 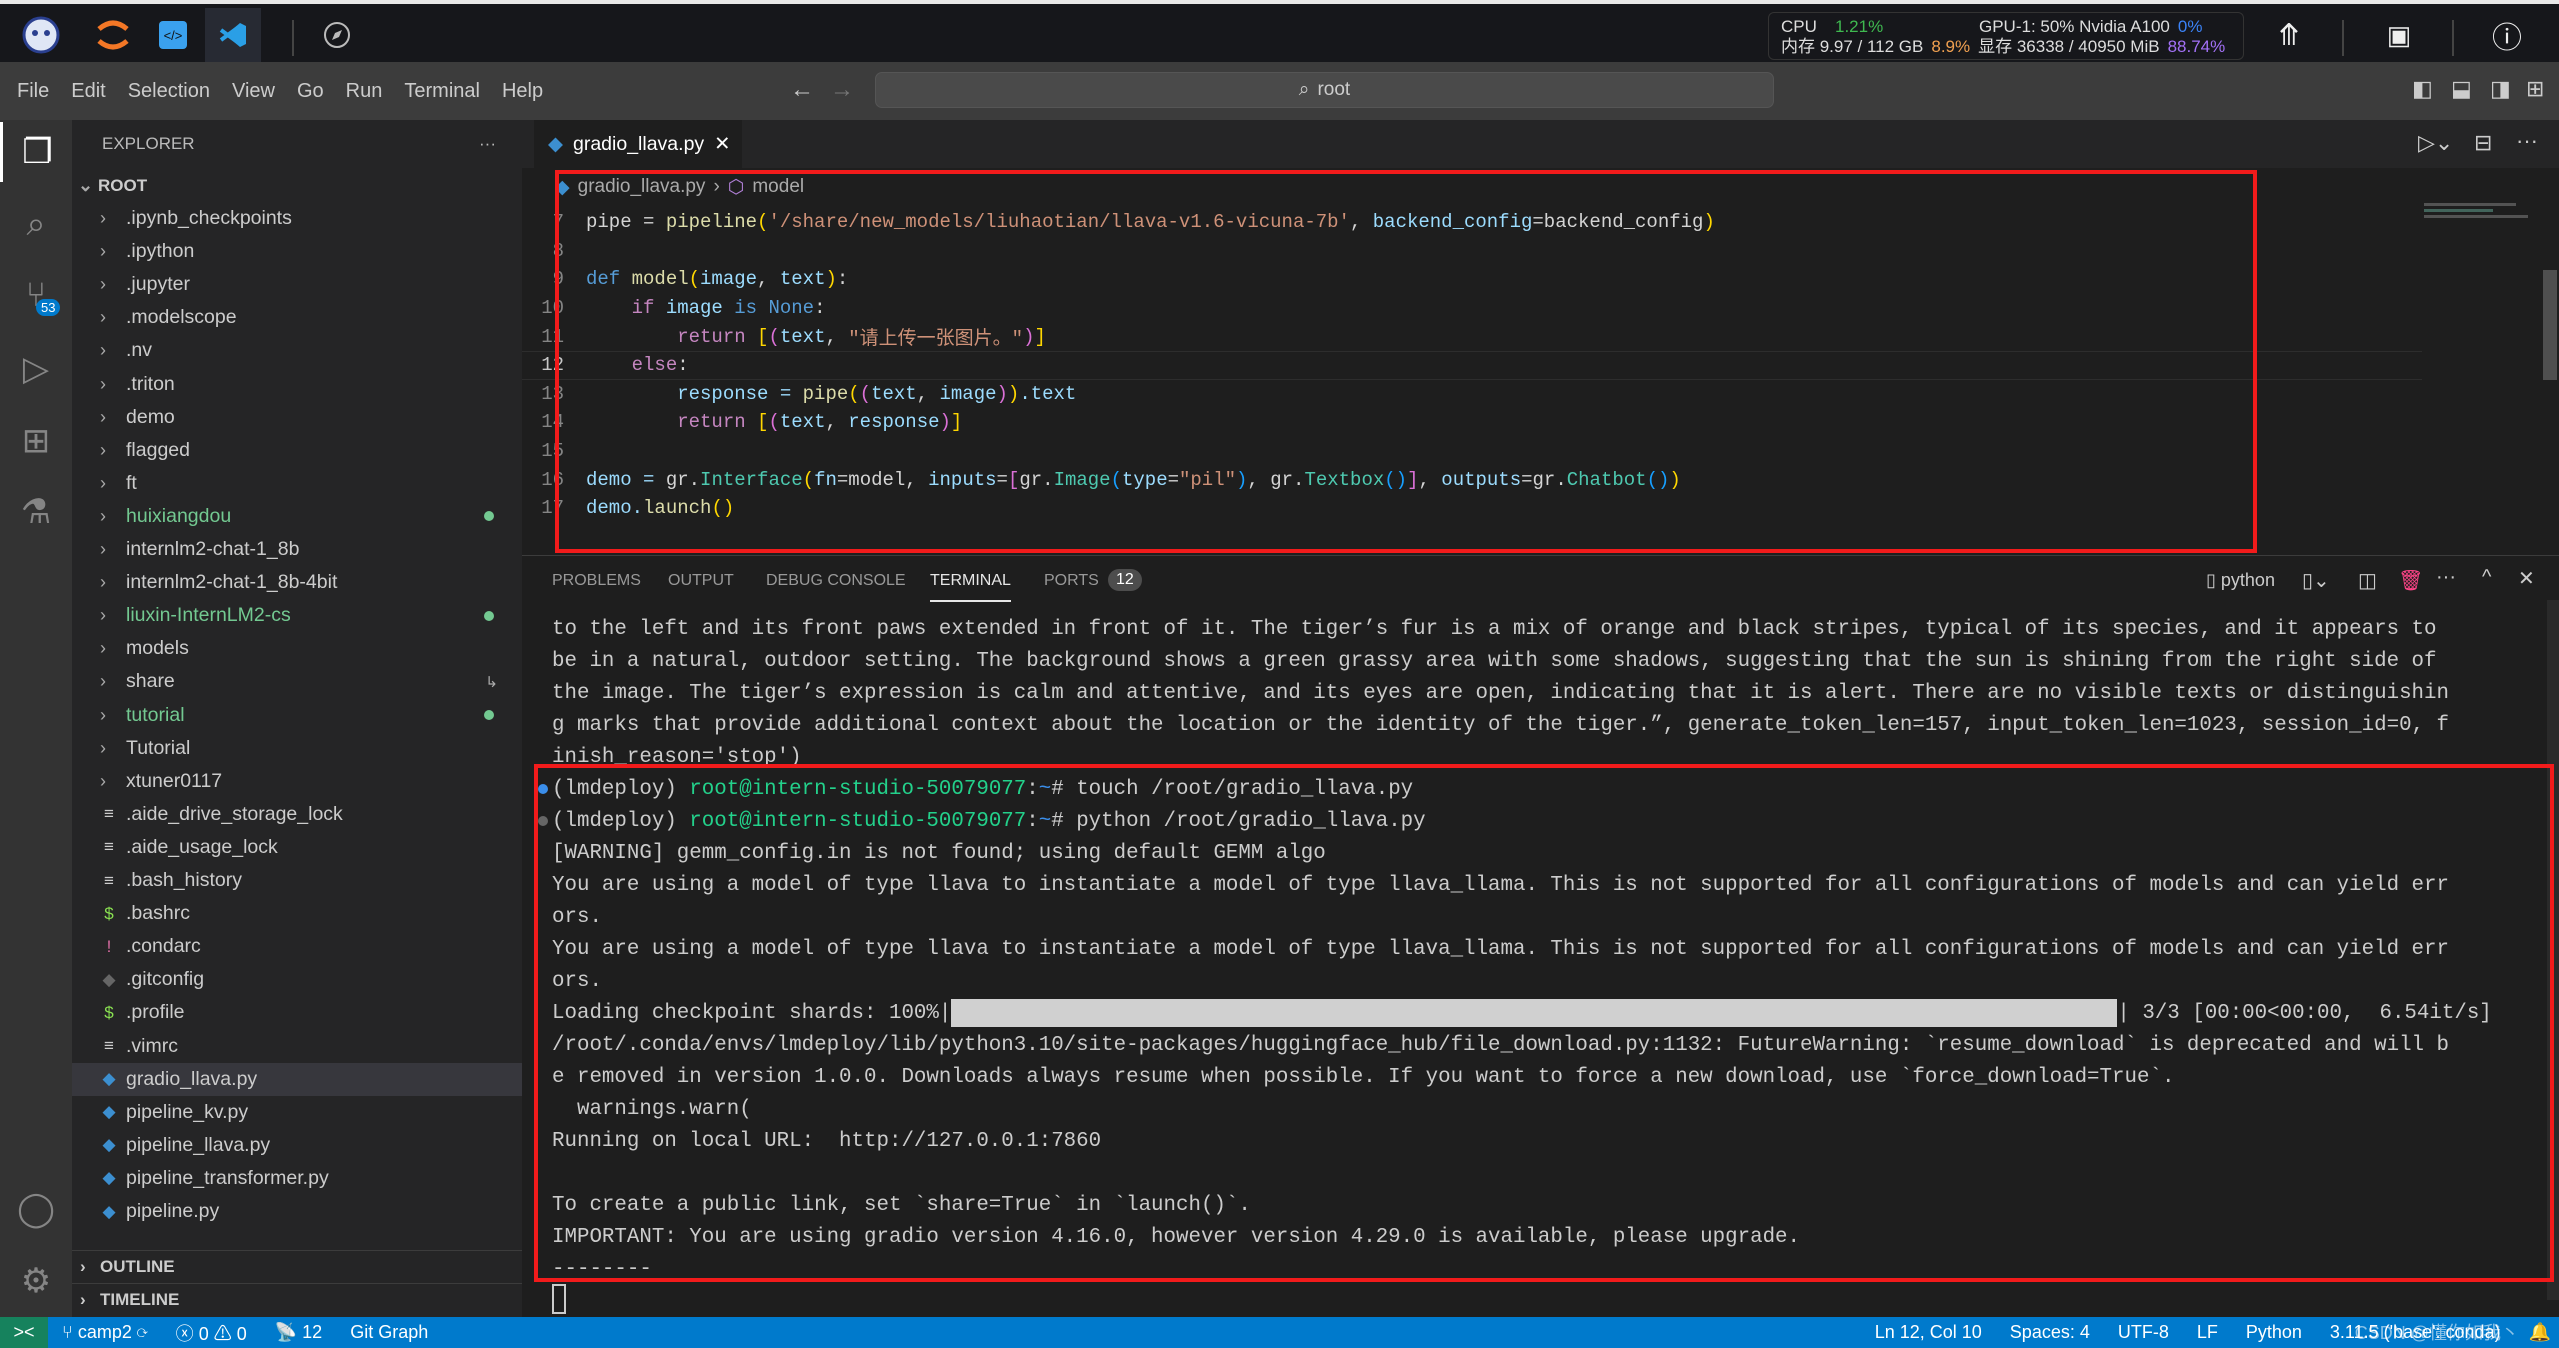 What do you see at coordinates (105, 1332) in the screenshot?
I see `branch-indicator: ⑂ camp2 ⟳` at bounding box center [105, 1332].